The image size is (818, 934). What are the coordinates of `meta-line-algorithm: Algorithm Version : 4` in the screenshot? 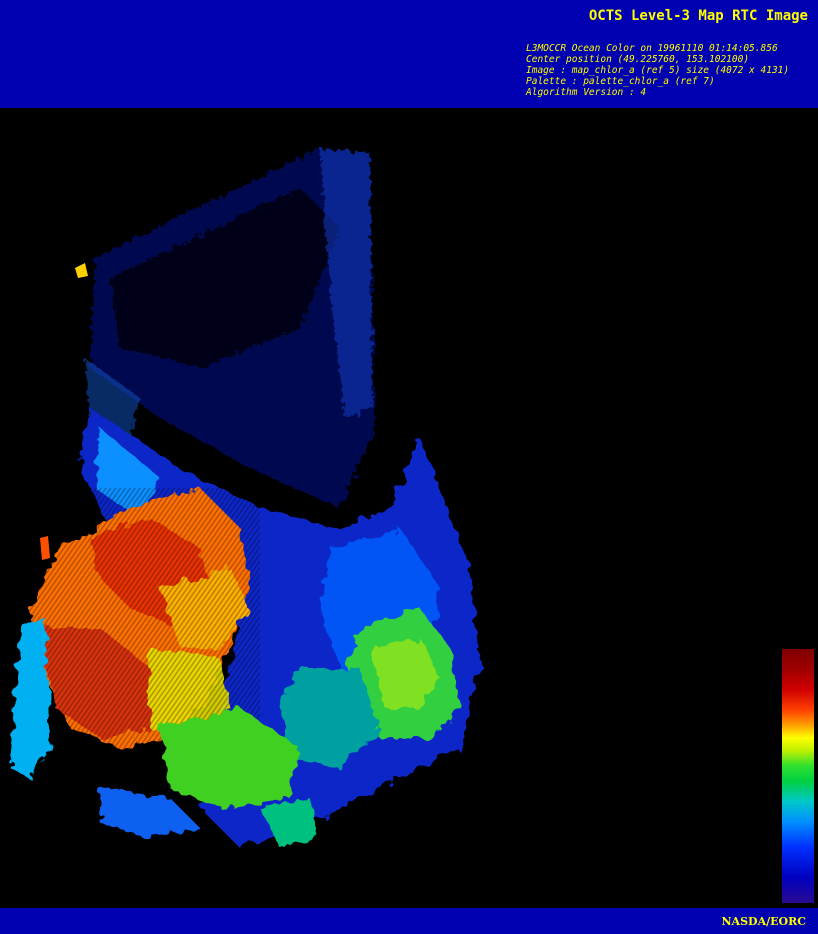 It's located at (586, 92).